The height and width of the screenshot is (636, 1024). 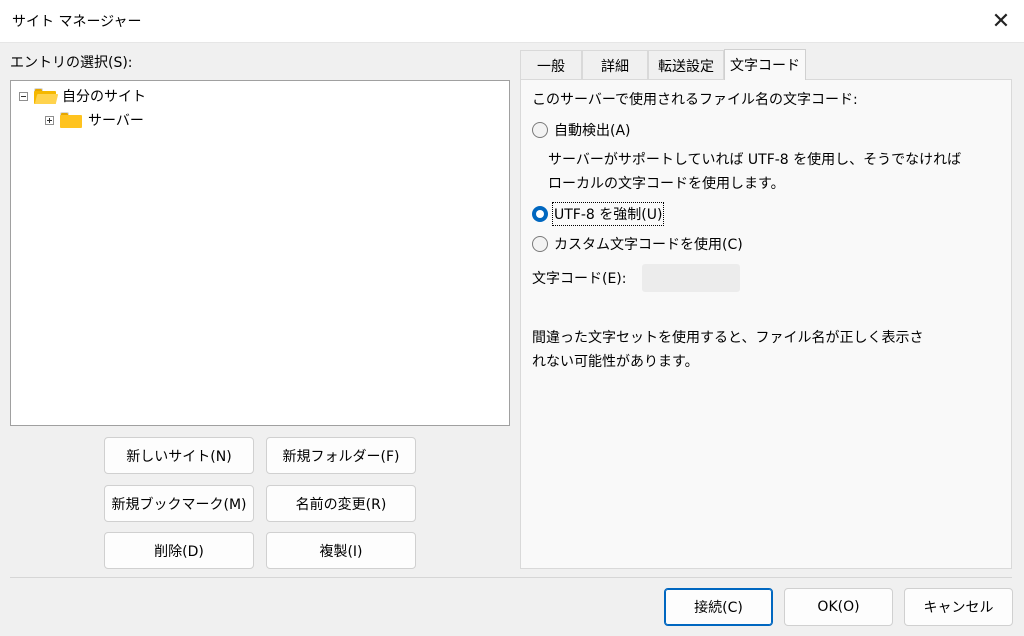 I want to click on ok-button: OK(O), so click(x=838, y=607).